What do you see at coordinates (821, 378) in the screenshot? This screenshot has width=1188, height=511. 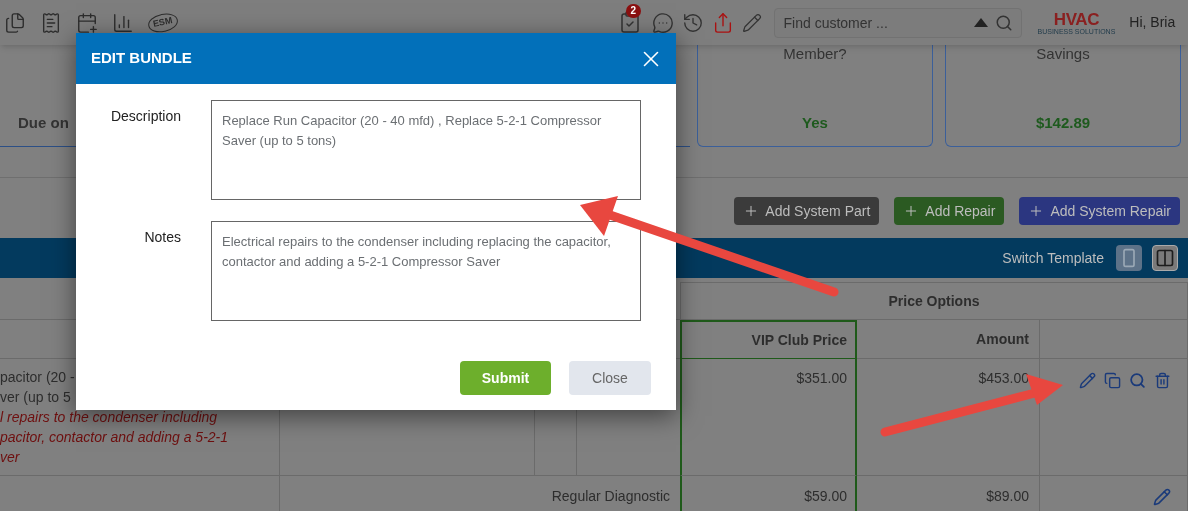 I see `table-cell-text: $351.00` at bounding box center [821, 378].